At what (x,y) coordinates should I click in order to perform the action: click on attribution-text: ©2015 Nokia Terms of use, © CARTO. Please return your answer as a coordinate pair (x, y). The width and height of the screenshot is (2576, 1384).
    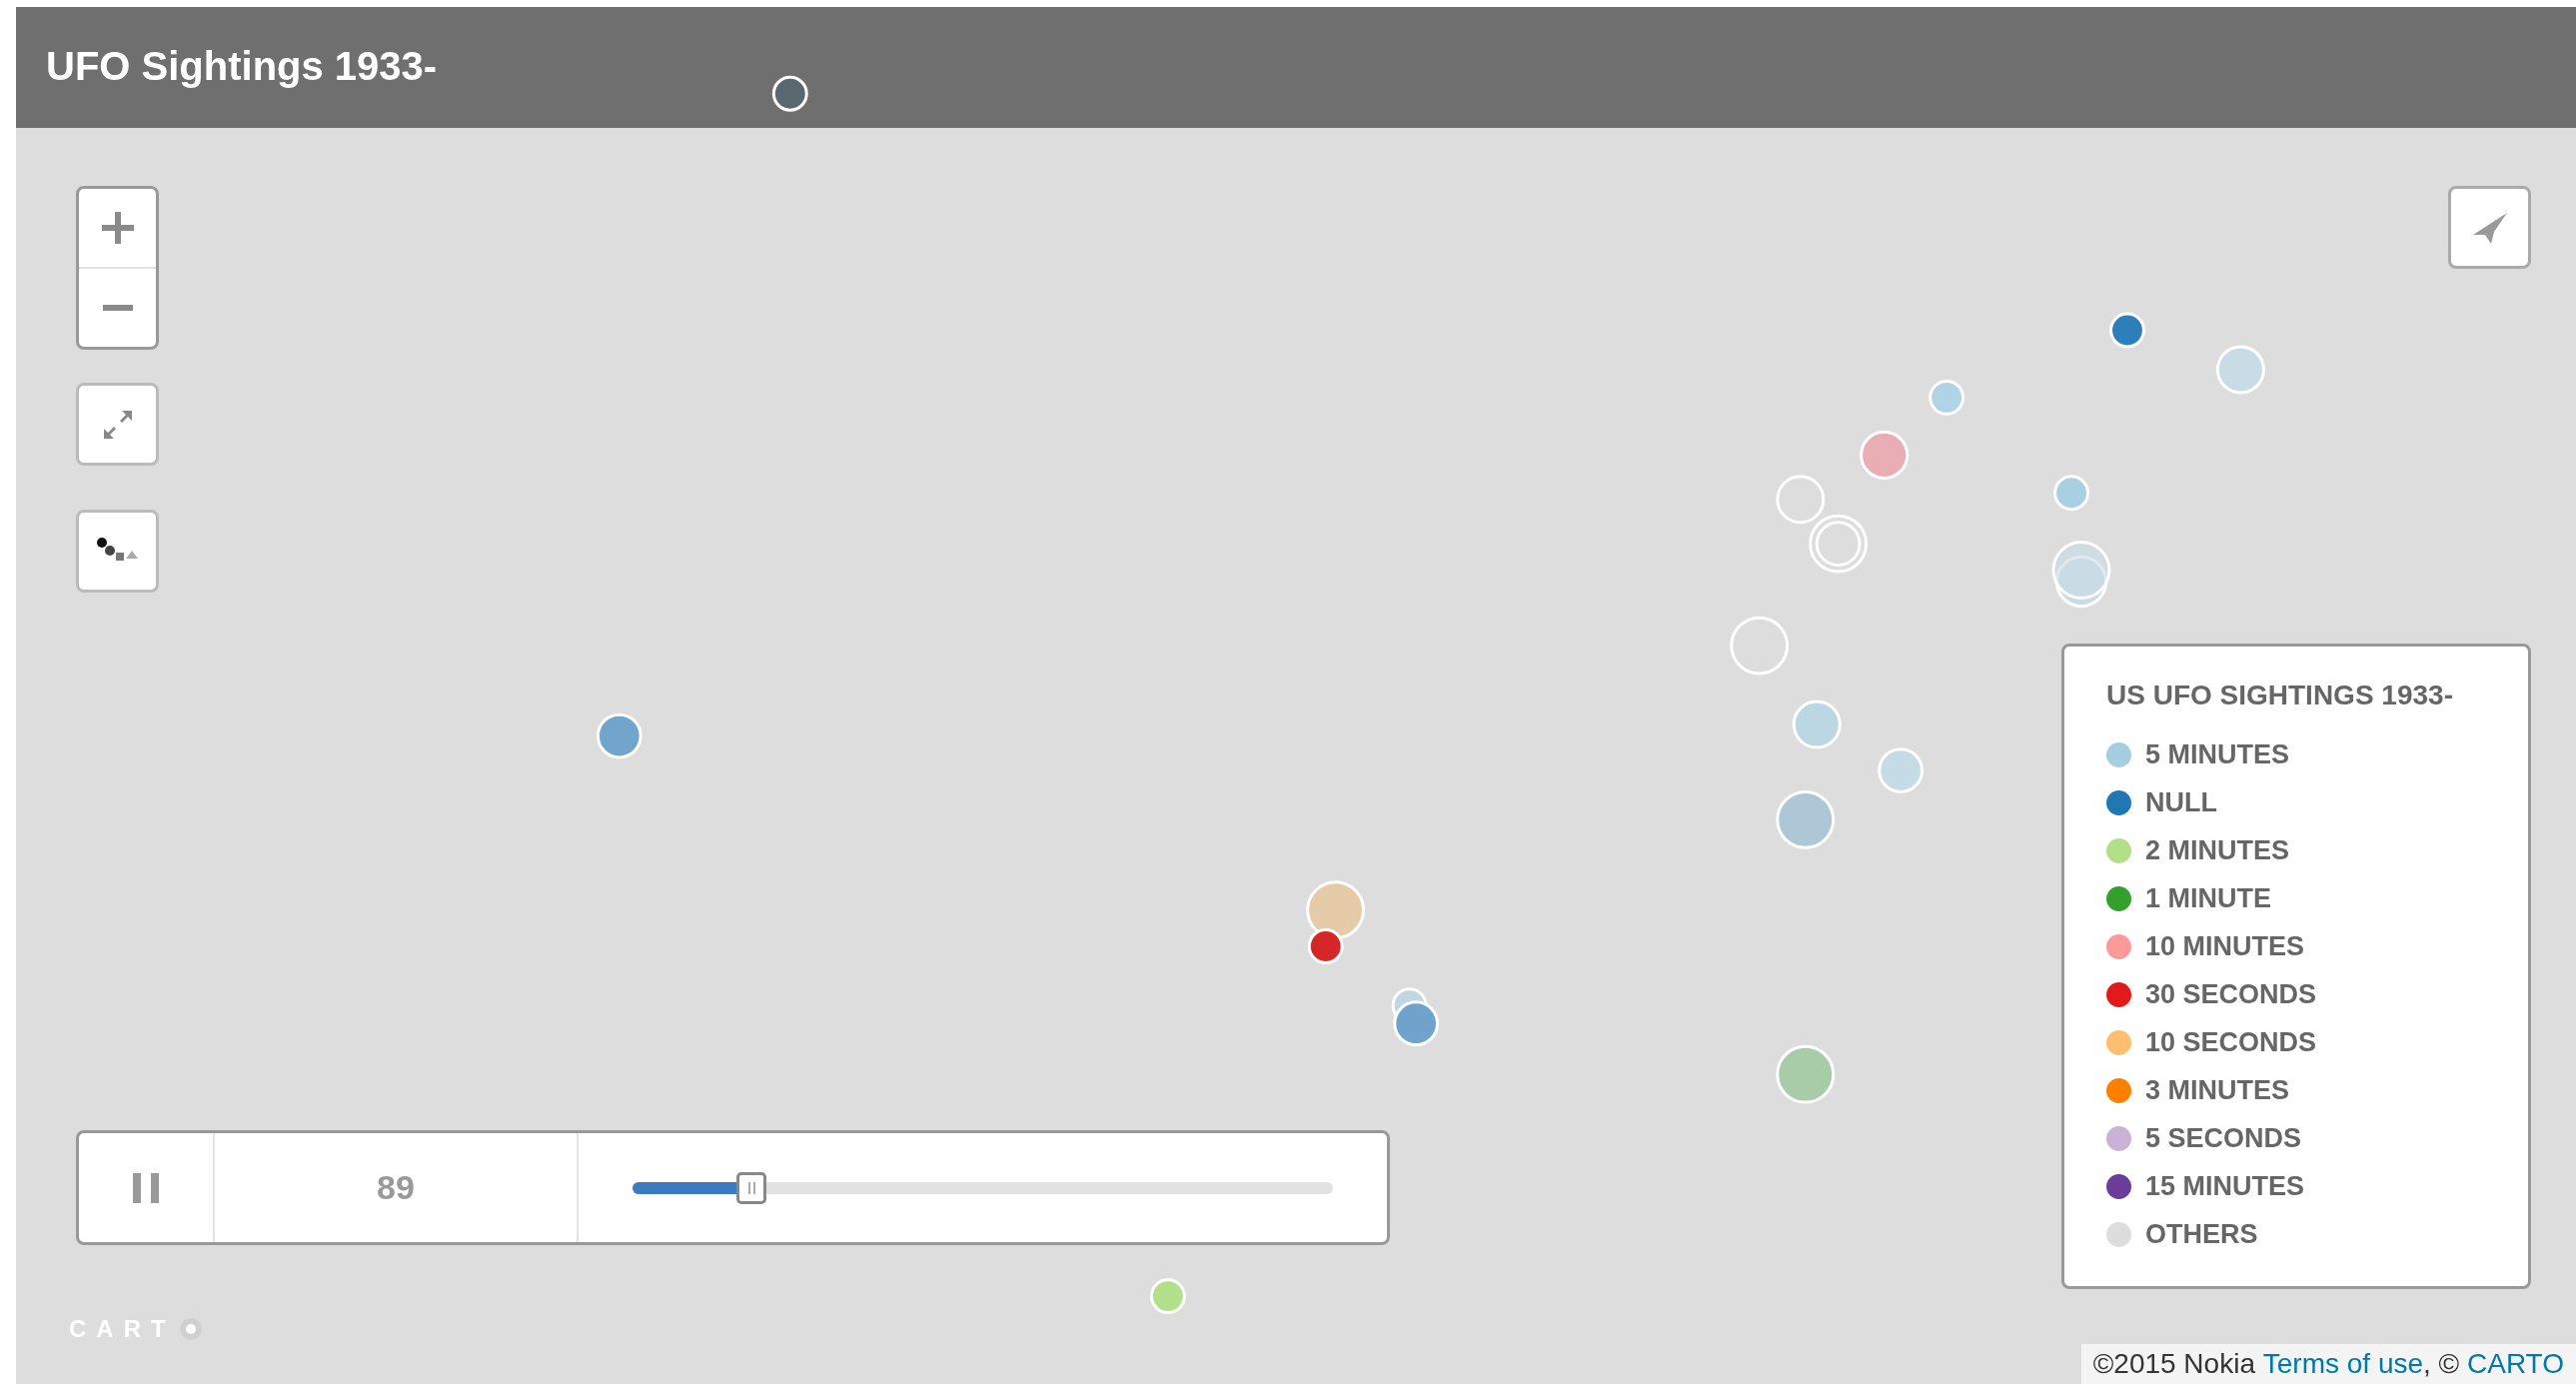
    Looking at the image, I should click on (2328, 1364).